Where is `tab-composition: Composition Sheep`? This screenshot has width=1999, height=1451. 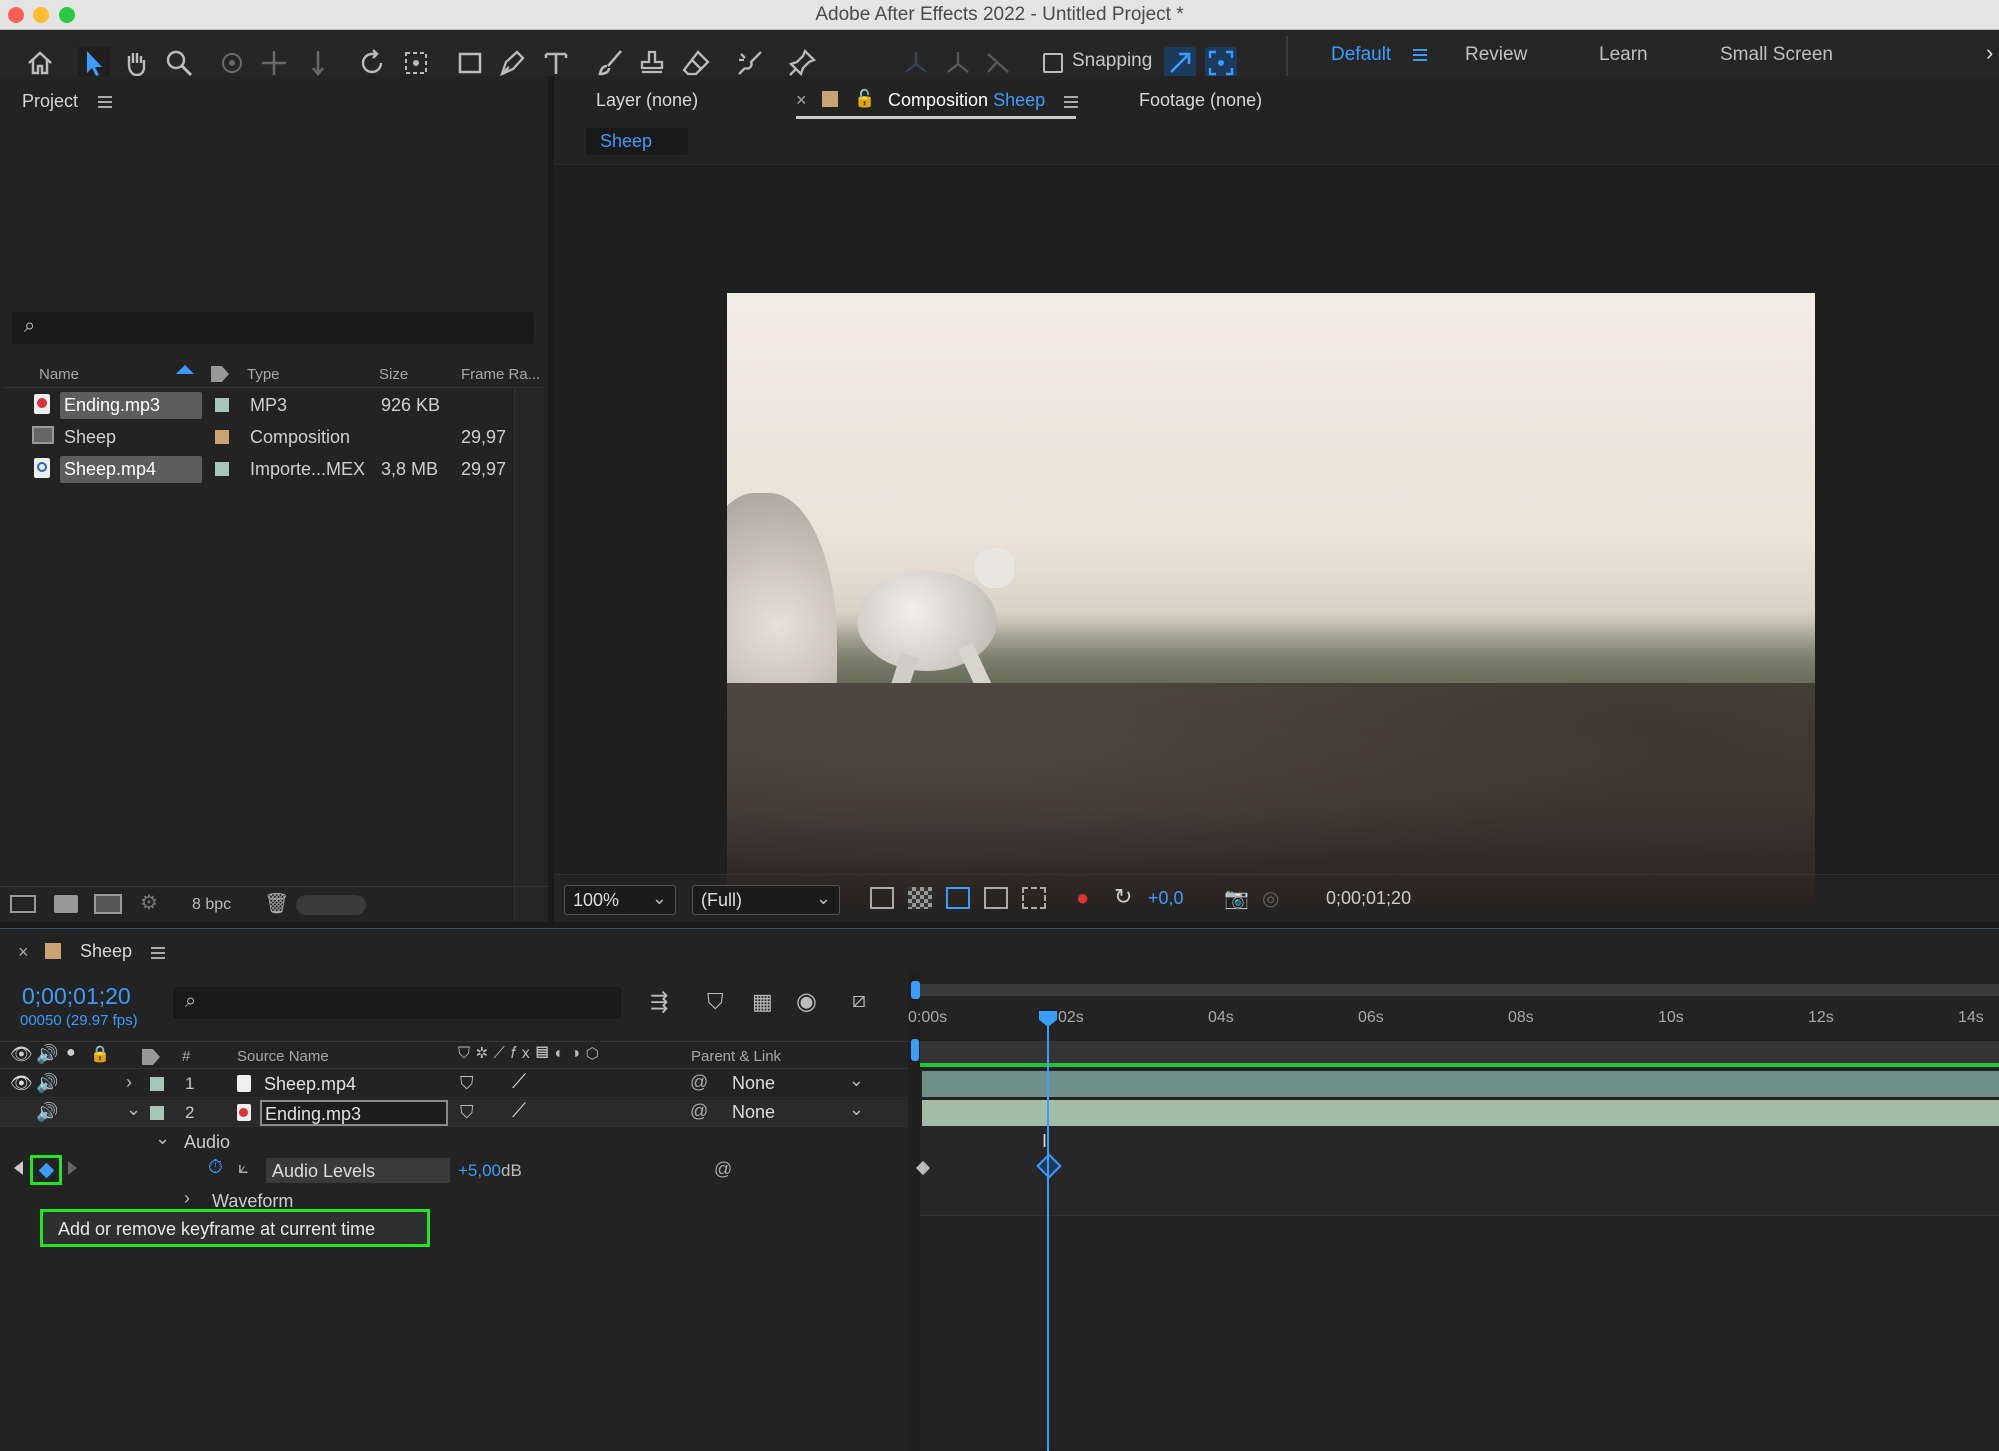
tab-composition: Composition Sheep is located at coordinates (966, 100).